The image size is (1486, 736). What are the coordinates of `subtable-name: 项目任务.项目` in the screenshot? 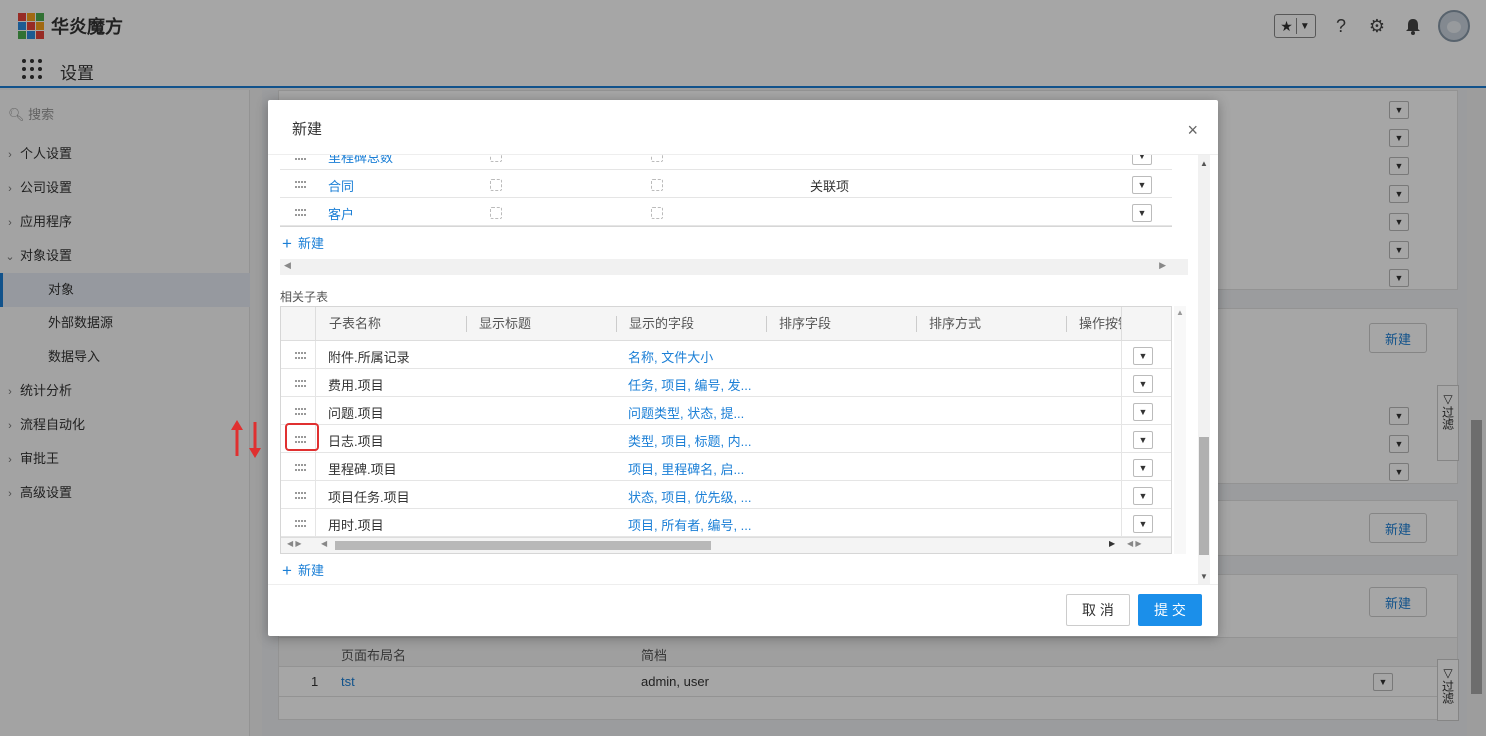 It's located at (369, 497).